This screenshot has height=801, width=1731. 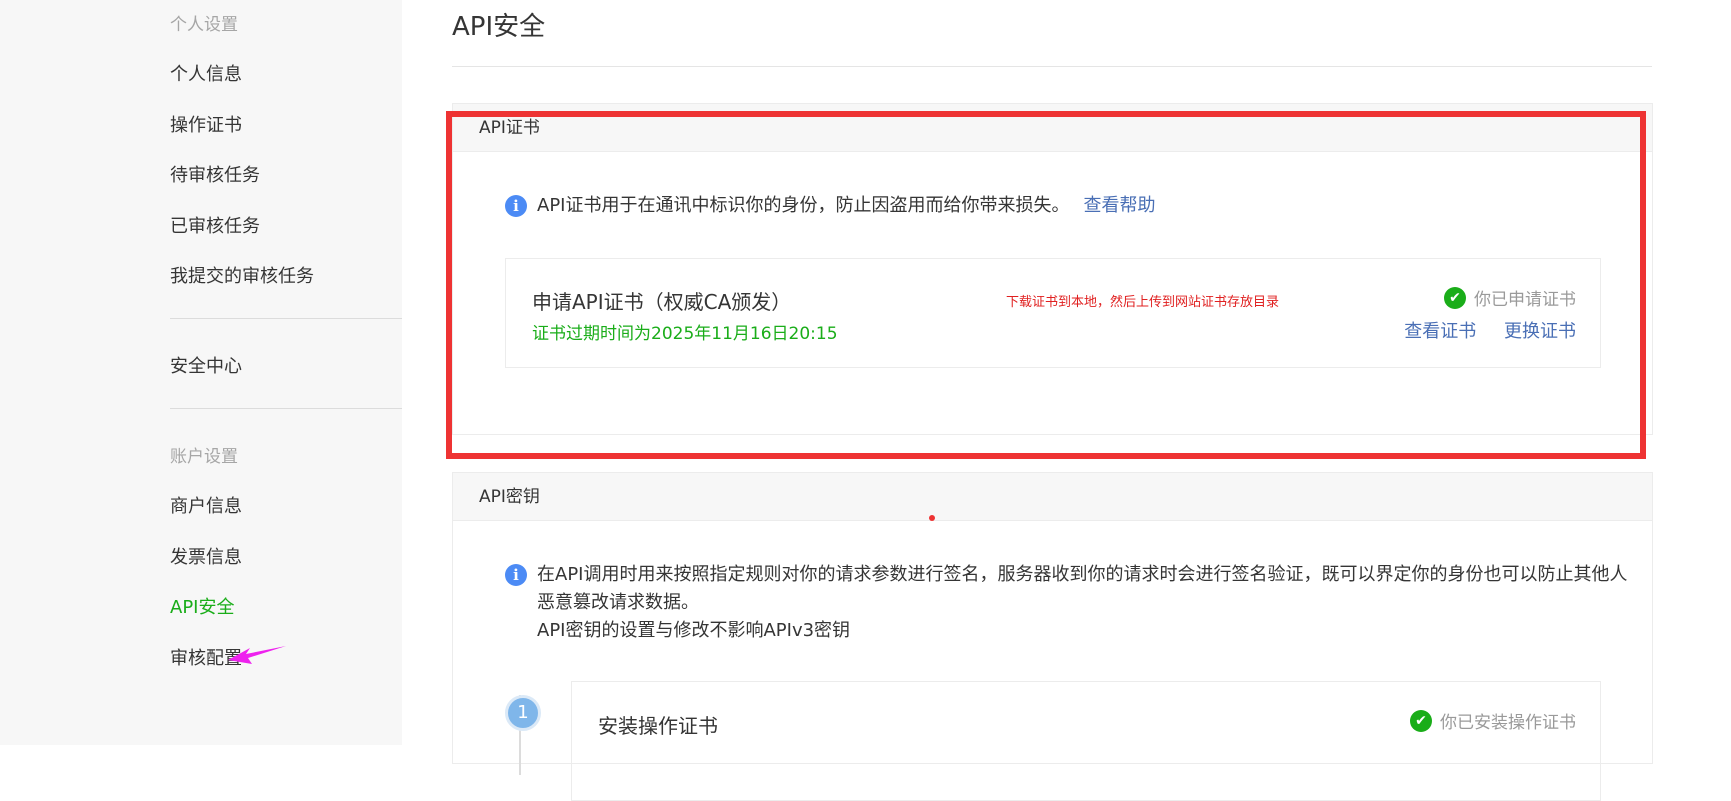 I want to click on title-divider, so click(x=1052, y=66).